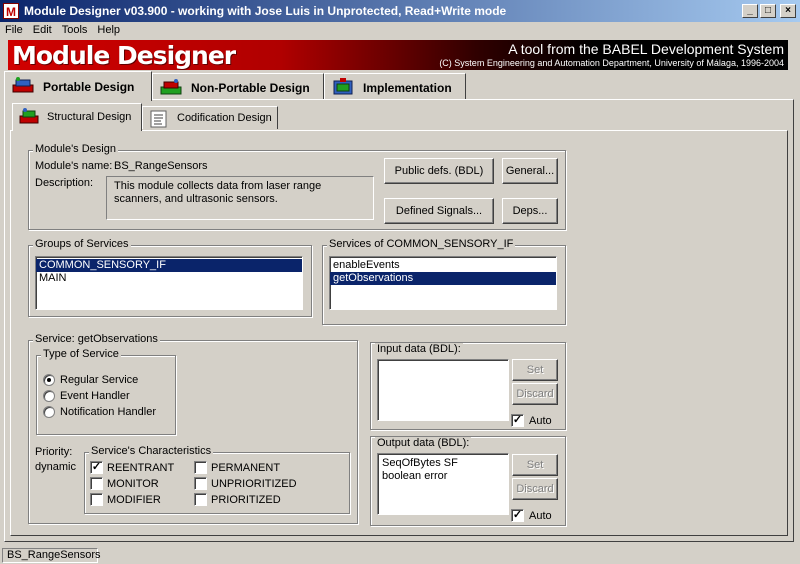  Describe the element at coordinates (74, 166) in the screenshot. I see `module-name-label: Module's name:` at that location.